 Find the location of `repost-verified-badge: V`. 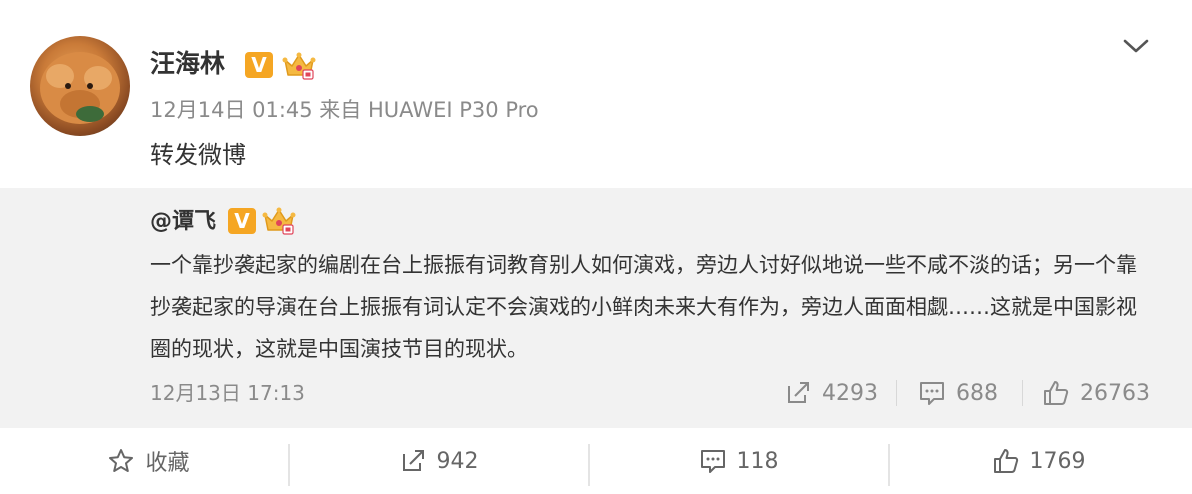

repost-verified-badge: V is located at coordinates (242, 221).